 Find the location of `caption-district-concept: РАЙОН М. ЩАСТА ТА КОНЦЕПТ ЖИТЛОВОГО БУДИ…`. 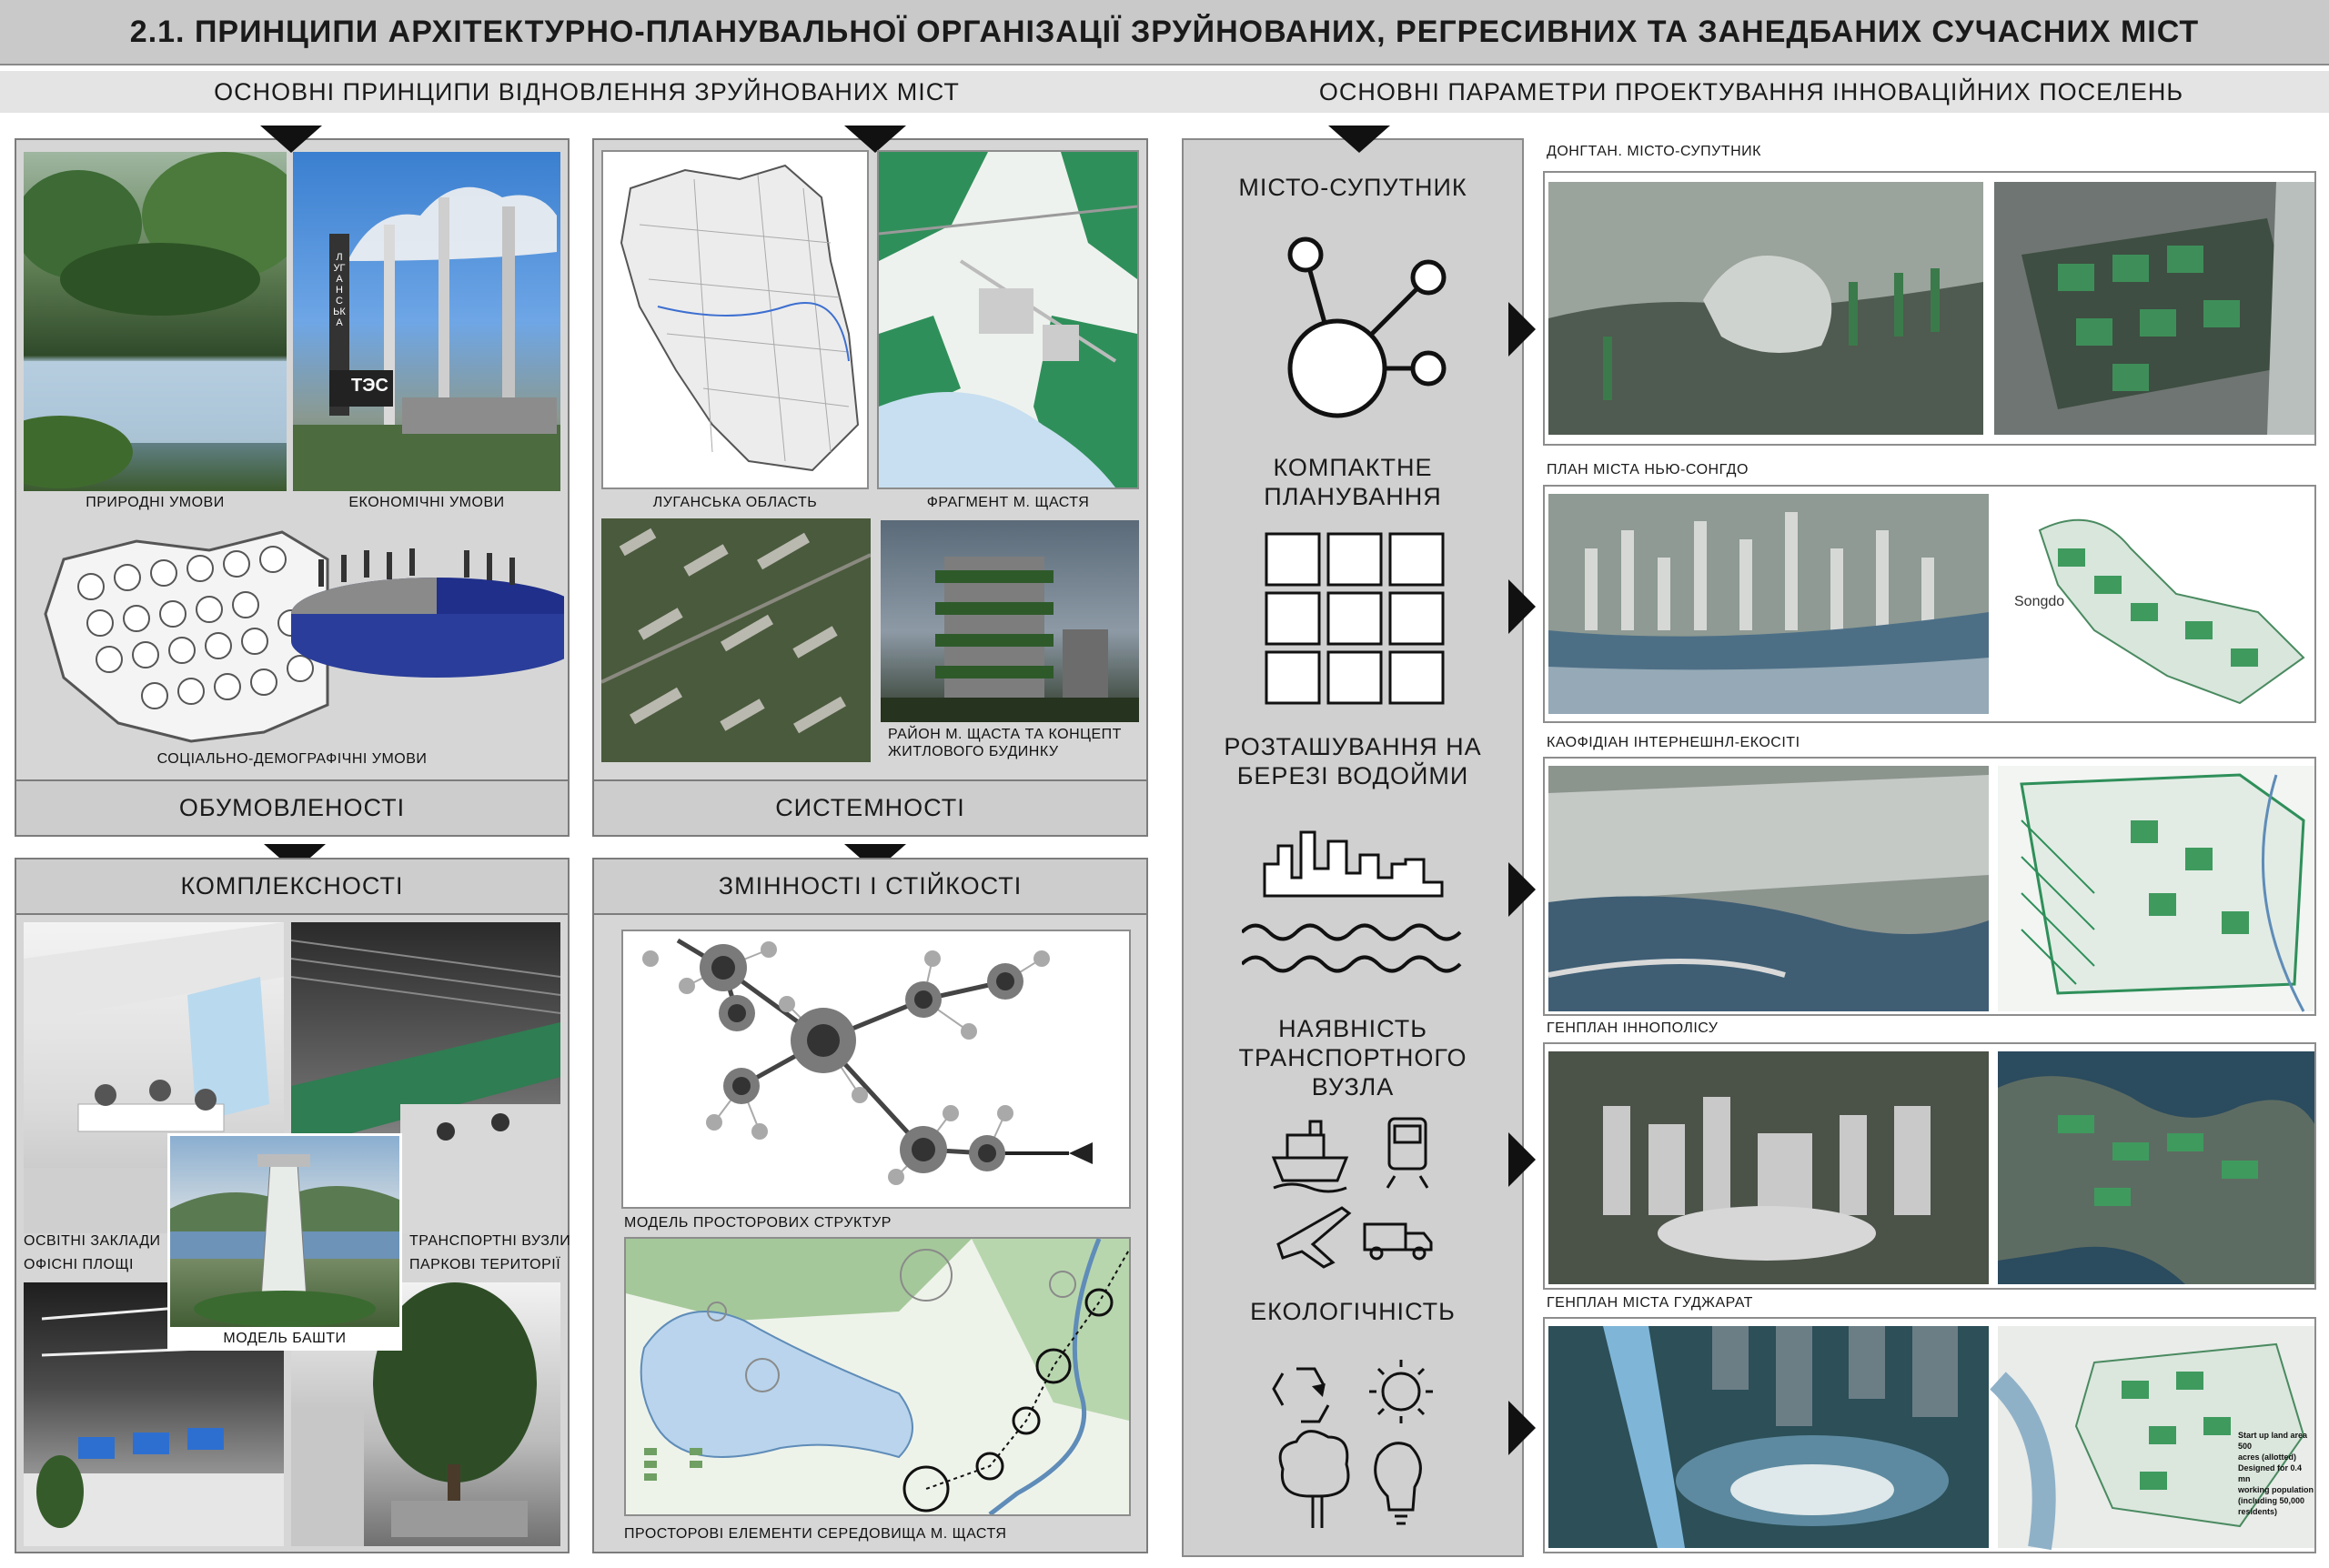

caption-district-concept: РАЙОН М. ЩАСТА ТА КОНЦЕПТ ЖИТЛОВОГО БУДИ… is located at coordinates (1005, 743).